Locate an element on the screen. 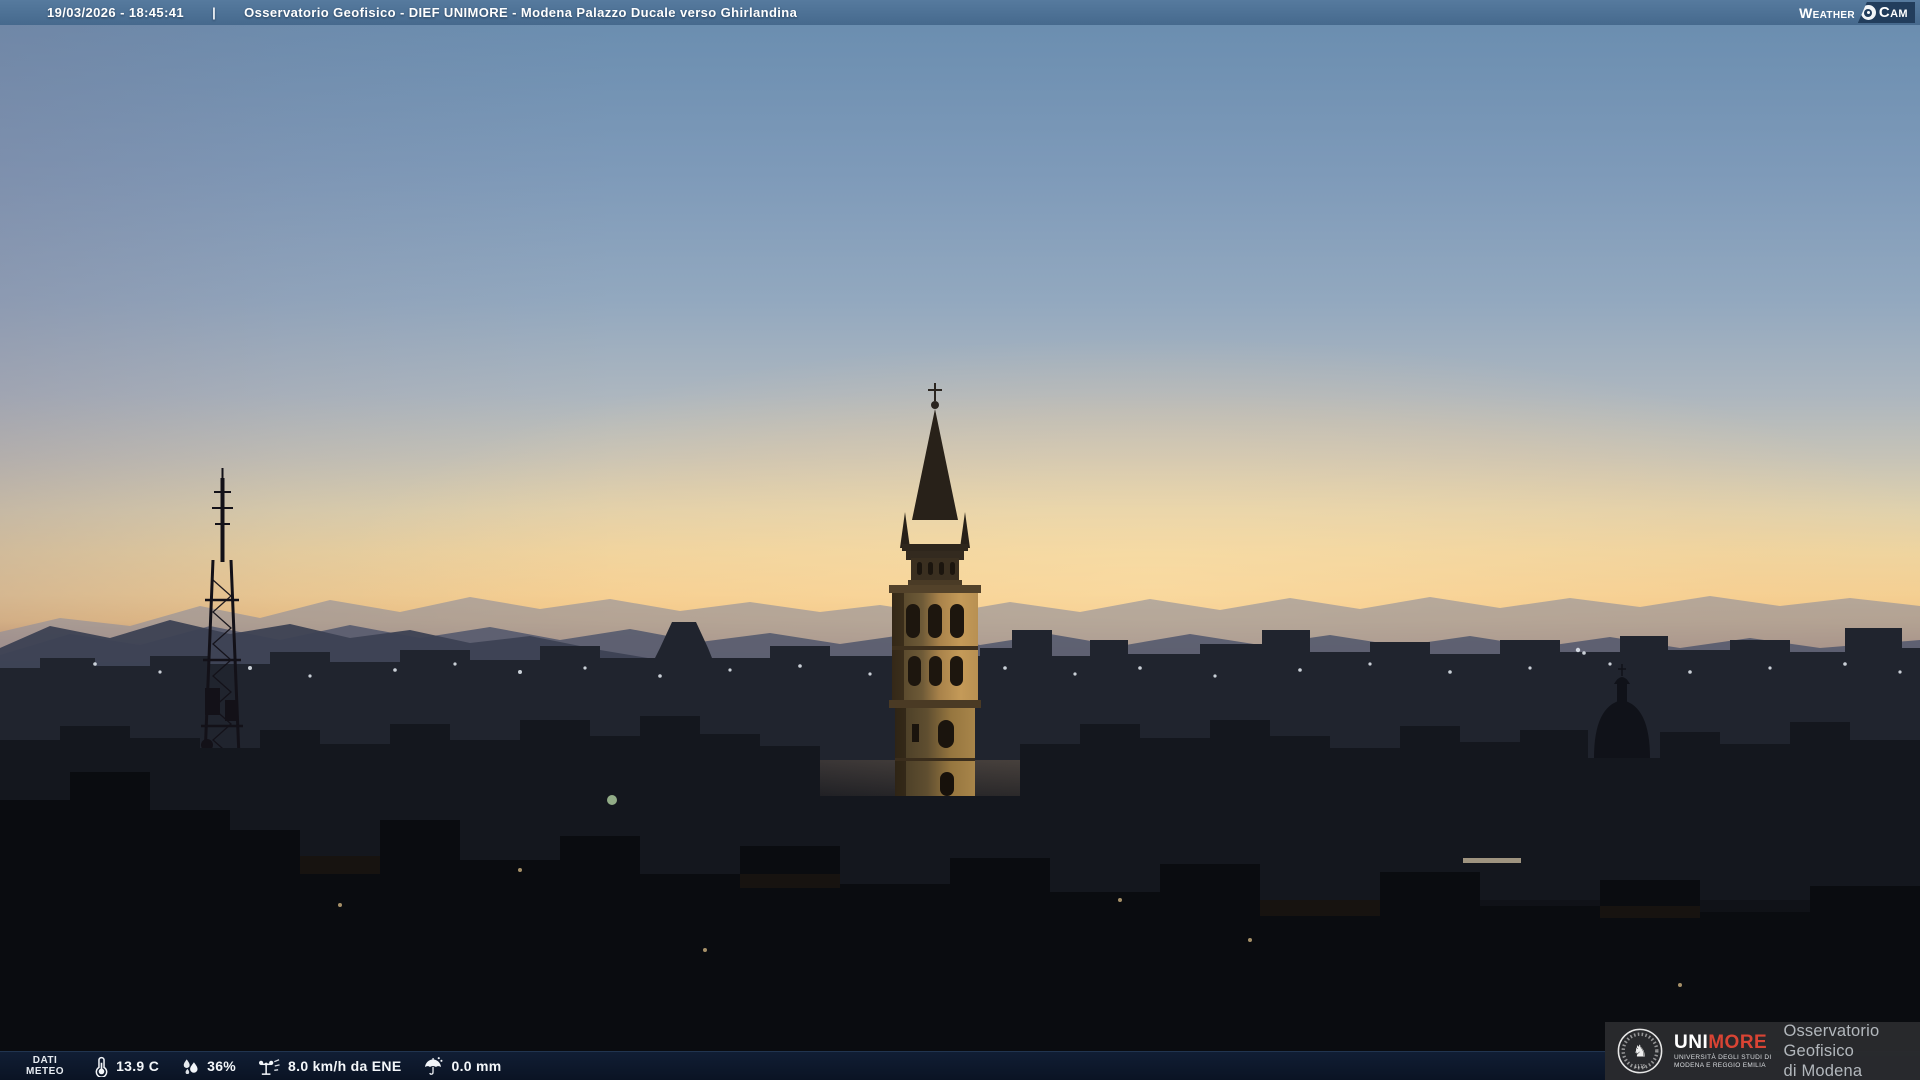  clock-face-light is located at coordinates (612, 800).